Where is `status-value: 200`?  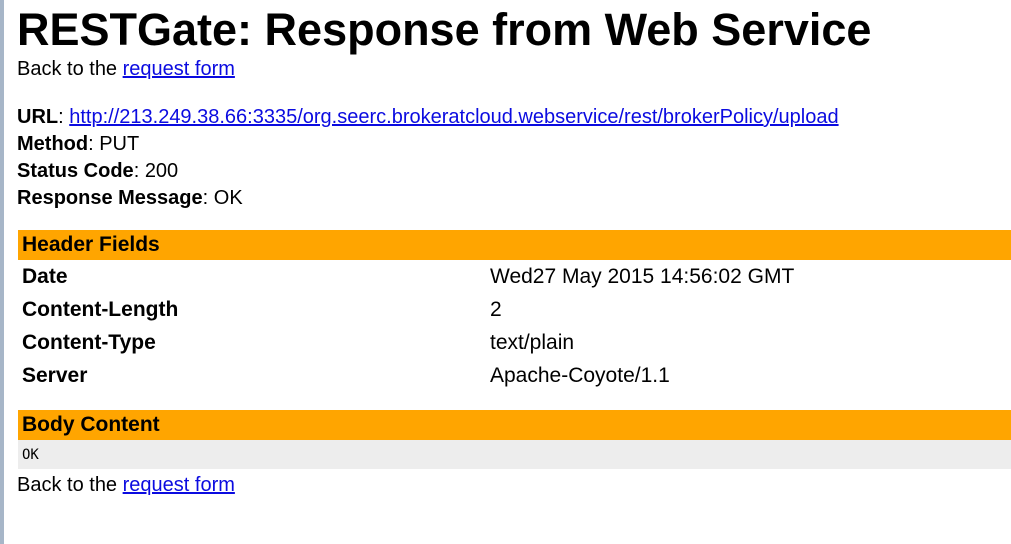
status-value: 200 is located at coordinates (161, 171).